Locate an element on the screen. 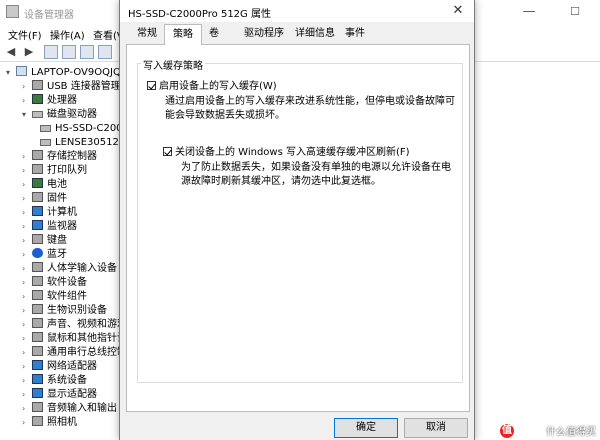 This screenshot has width=600, height=440. tree-item: › 通用串行总线控制 is located at coordinates (73, 353).